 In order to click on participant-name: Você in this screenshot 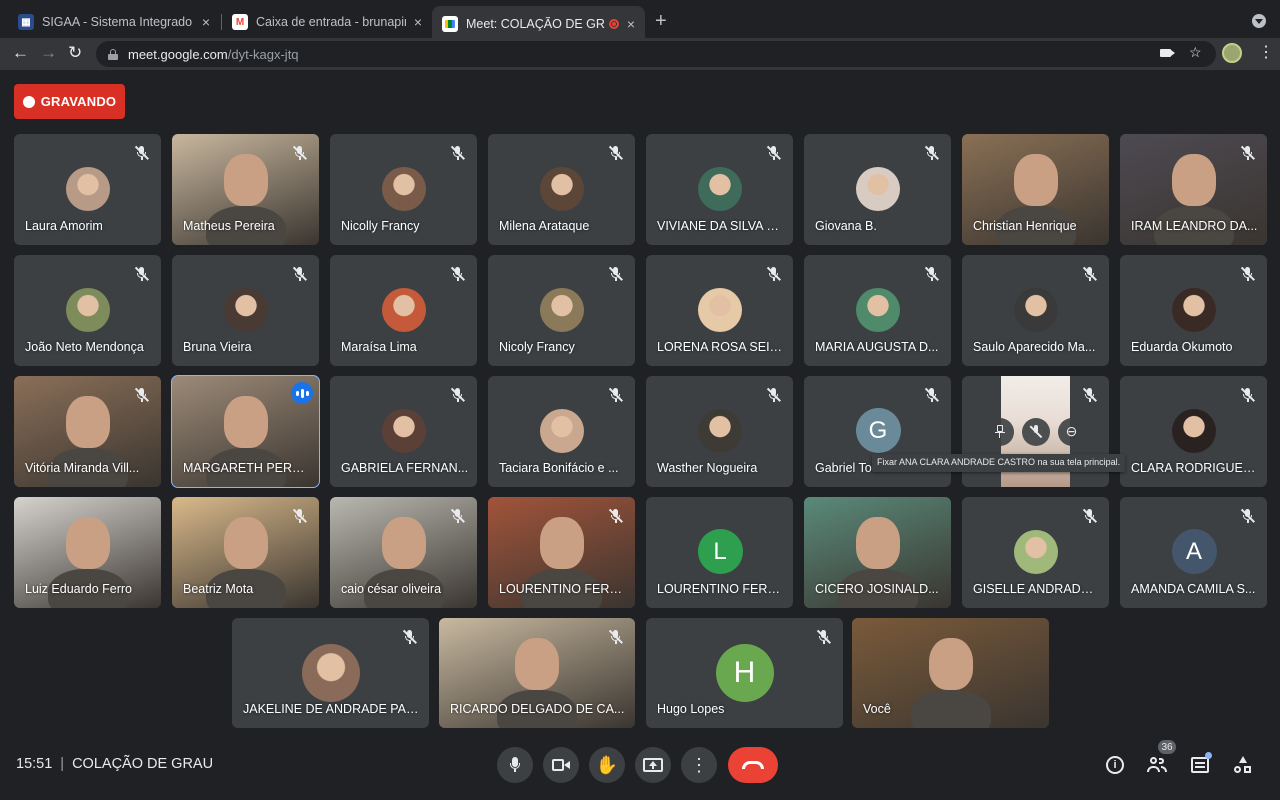, I will do `click(877, 709)`.